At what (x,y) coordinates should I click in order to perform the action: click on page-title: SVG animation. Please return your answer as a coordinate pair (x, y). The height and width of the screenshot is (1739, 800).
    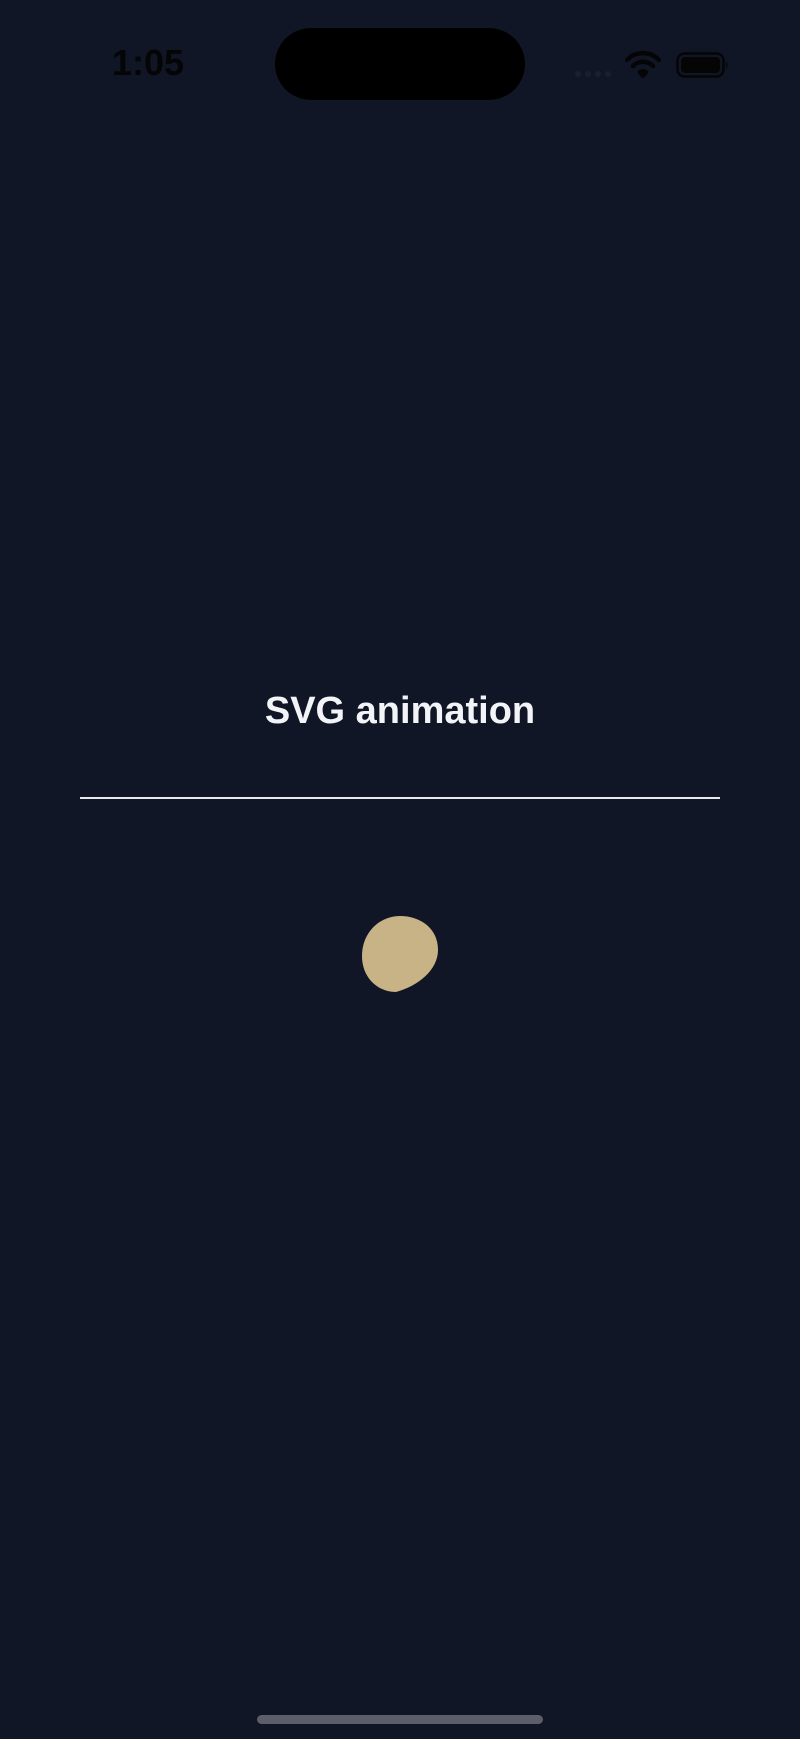
    Looking at the image, I should click on (400, 711).